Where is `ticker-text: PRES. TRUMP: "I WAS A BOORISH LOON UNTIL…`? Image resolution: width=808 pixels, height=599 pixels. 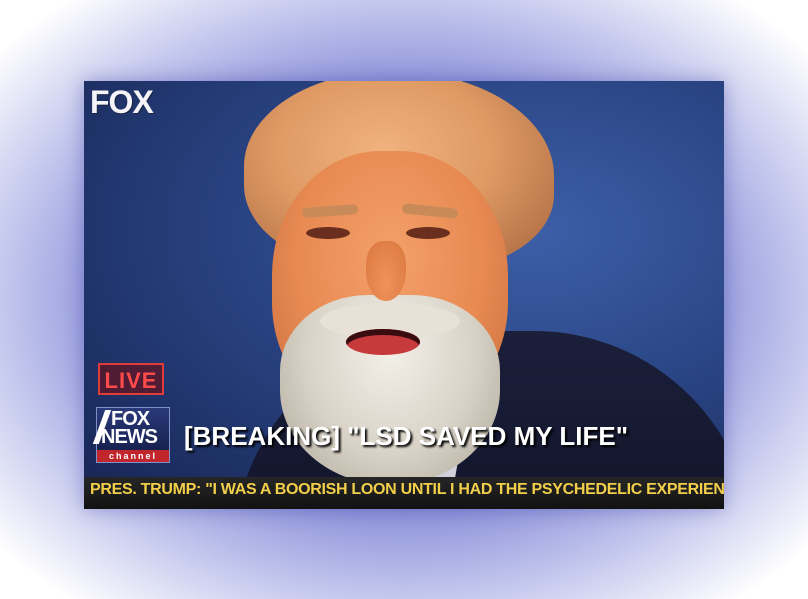 ticker-text: PRES. TRUMP: "I WAS A BOORISH LOON UNTIL… is located at coordinates (407, 489).